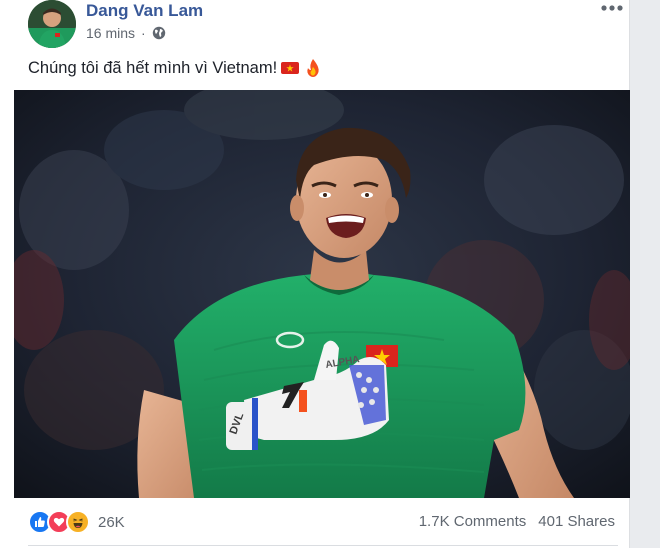  I want to click on post-time: 16 mins, so click(110, 33).